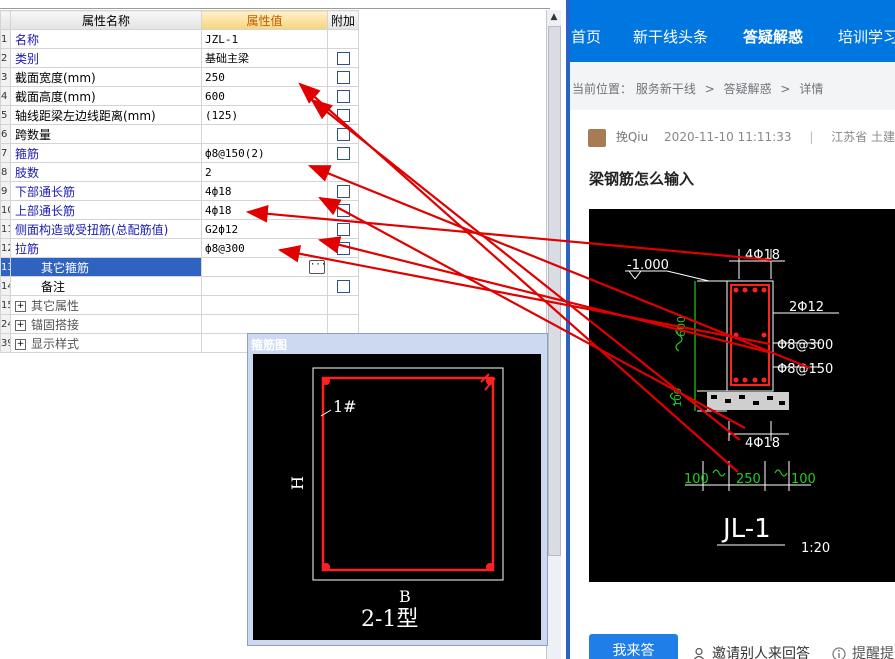 The height and width of the screenshot is (659, 895). What do you see at coordinates (106, 248) in the screenshot?
I see `property-name: 拉筋` at bounding box center [106, 248].